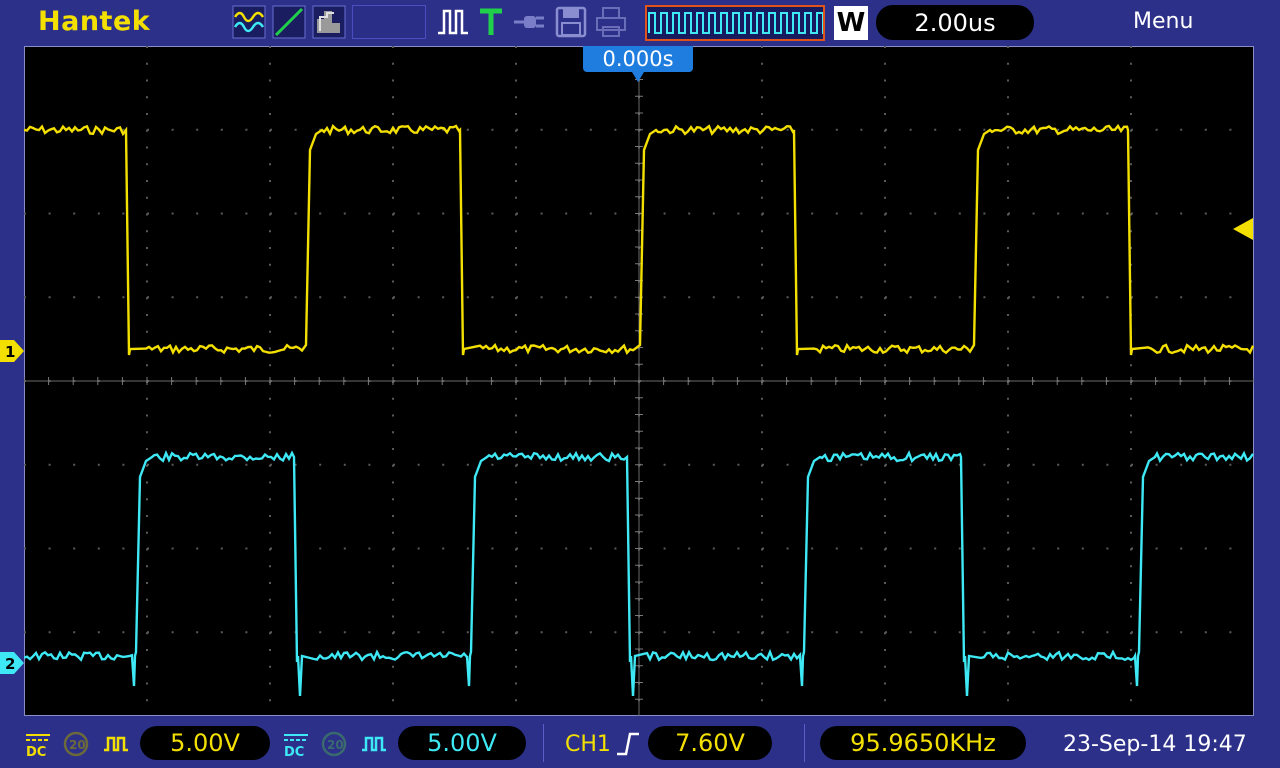 The width and height of the screenshot is (1280, 768). Describe the element at coordinates (571, 22) in the screenshot. I see `save-icon` at that location.